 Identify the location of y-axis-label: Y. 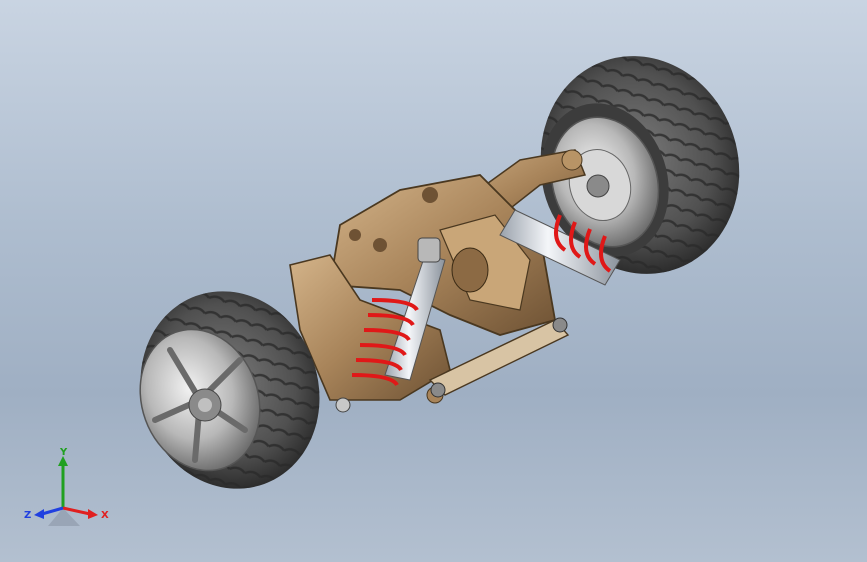
(63, 452).